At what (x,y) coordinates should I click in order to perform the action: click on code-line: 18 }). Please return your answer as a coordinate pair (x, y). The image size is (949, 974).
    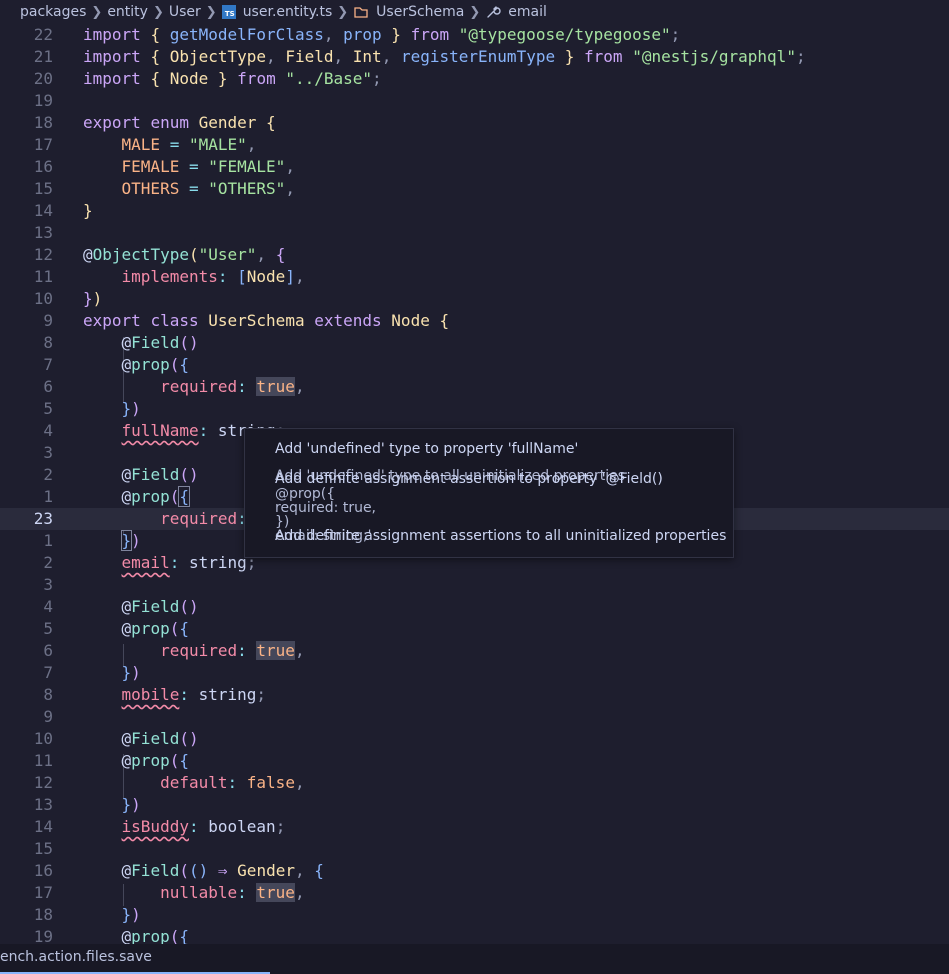
    Looking at the image, I should click on (474, 915).